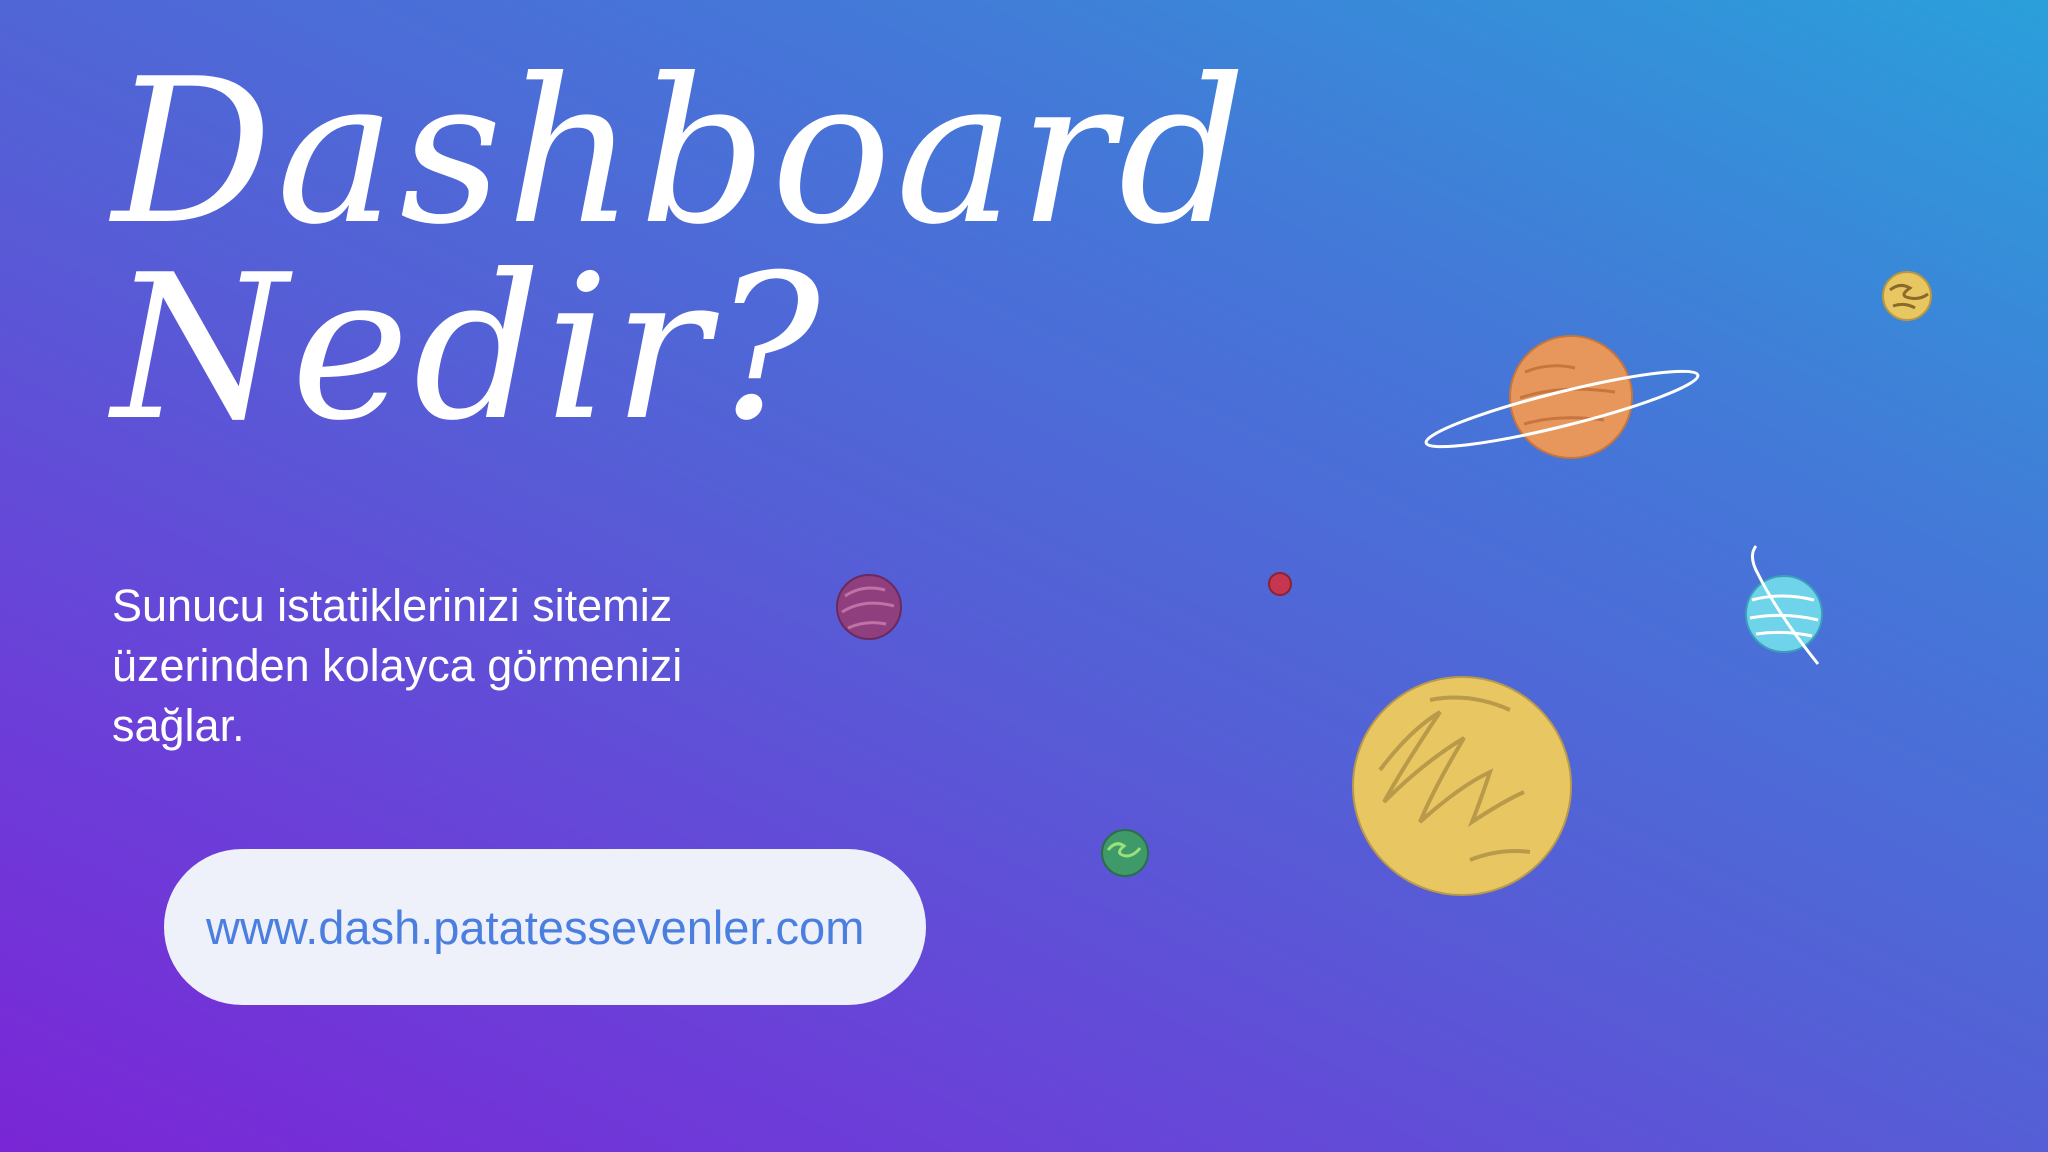  What do you see at coordinates (869, 607) in the screenshot?
I see `purple-planet-icon` at bounding box center [869, 607].